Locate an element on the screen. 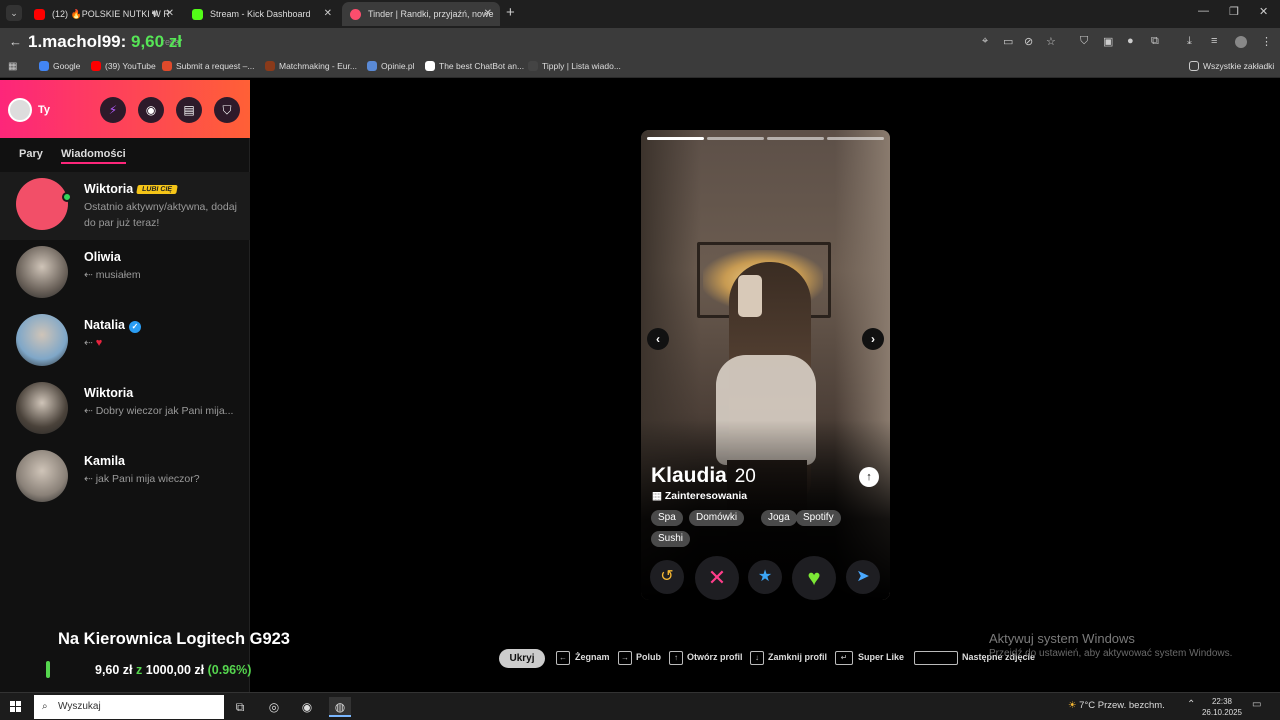 This screenshot has height=720, width=1280. likes-you-badge: LUBI CIĘ is located at coordinates (157, 189).